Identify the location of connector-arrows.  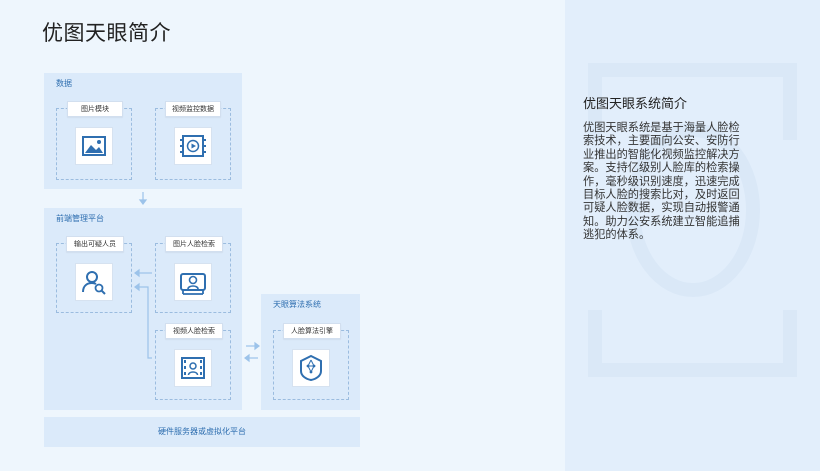
(197, 277).